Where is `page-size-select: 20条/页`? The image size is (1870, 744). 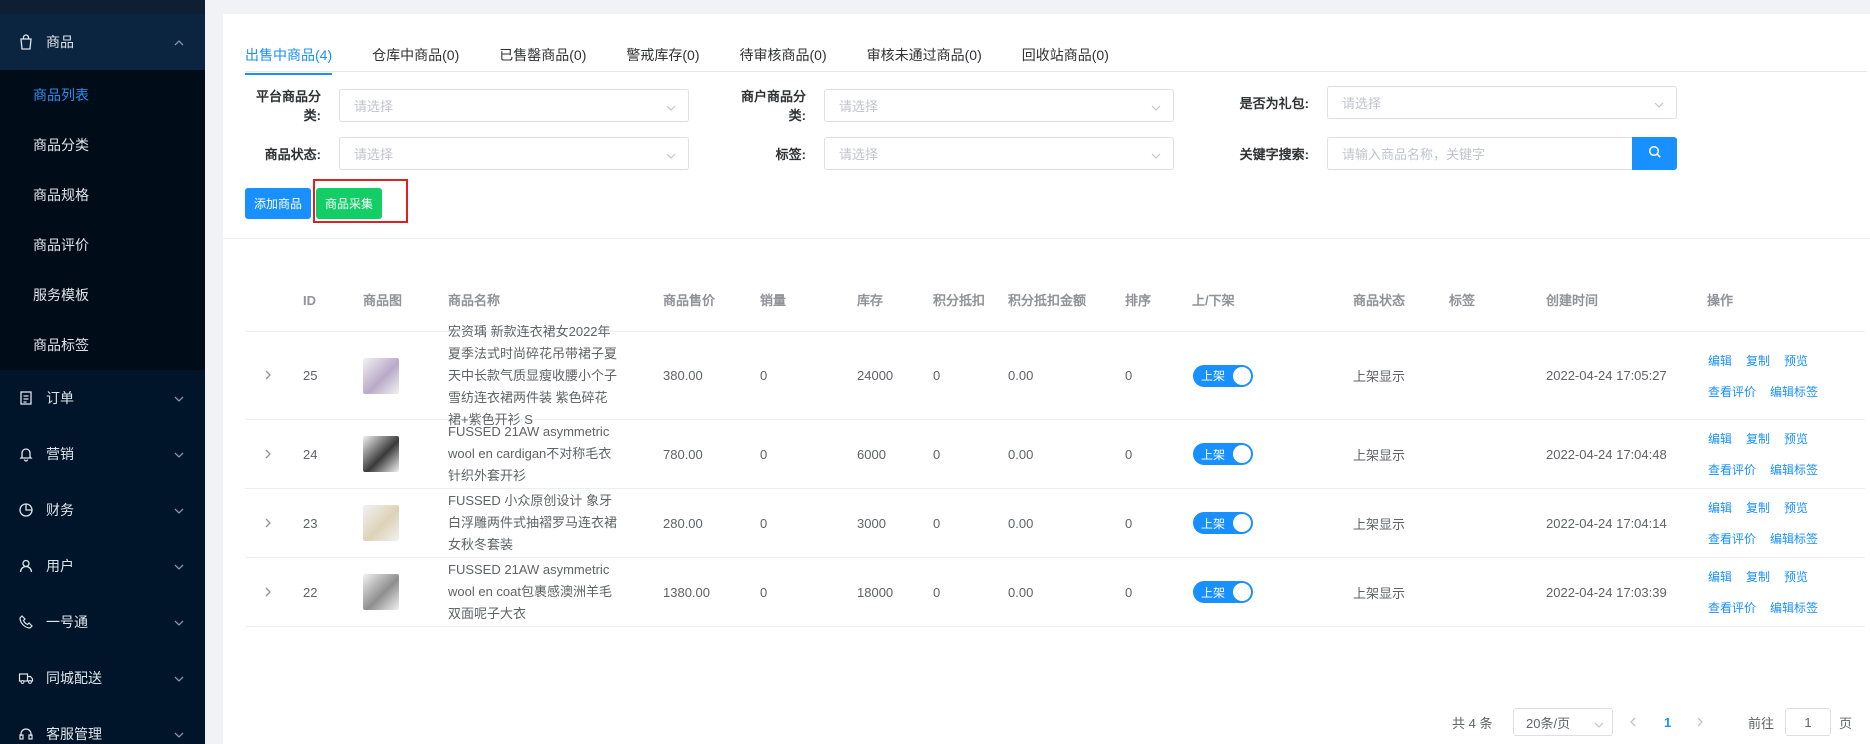 page-size-select: 20条/页 is located at coordinates (1563, 722).